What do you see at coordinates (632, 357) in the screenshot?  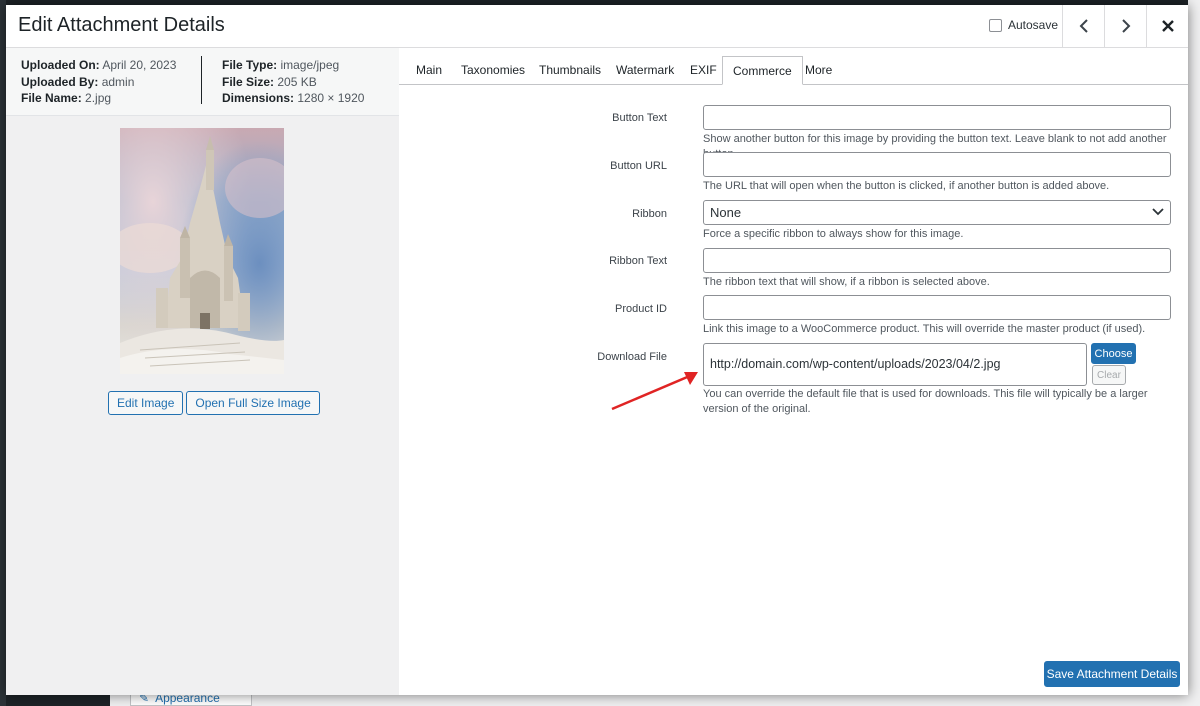 I see `download-file-label: Download File` at bounding box center [632, 357].